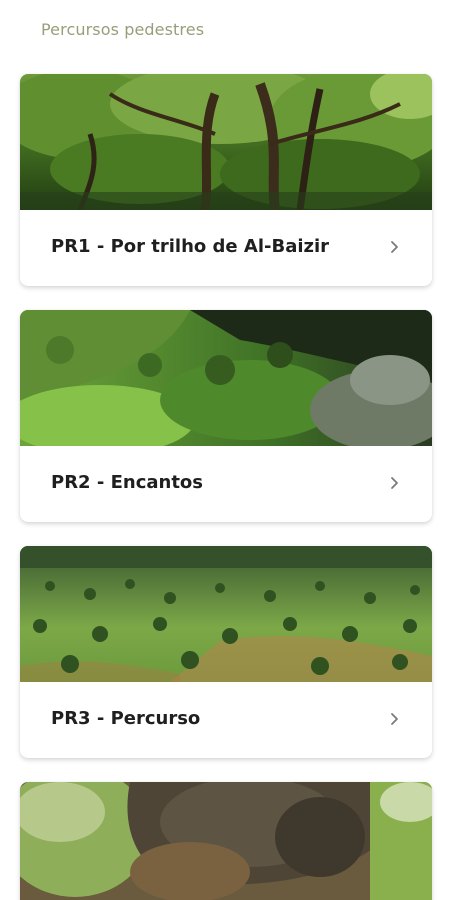 This screenshot has height=900, width=452. What do you see at coordinates (126, 718) in the screenshot?
I see `trail-title: PR3 - Percurso` at bounding box center [126, 718].